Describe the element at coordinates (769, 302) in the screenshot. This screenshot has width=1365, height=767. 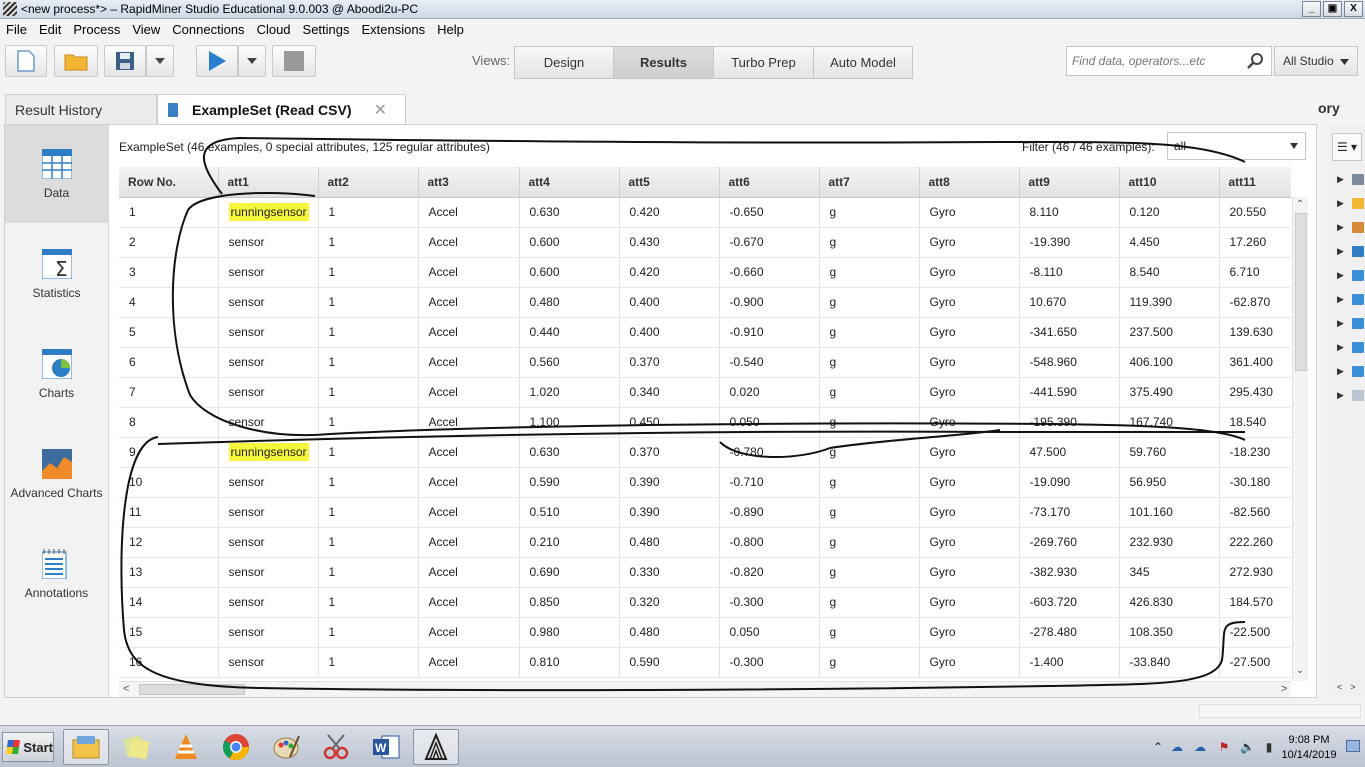
I see `table-cell: -0.900` at that location.